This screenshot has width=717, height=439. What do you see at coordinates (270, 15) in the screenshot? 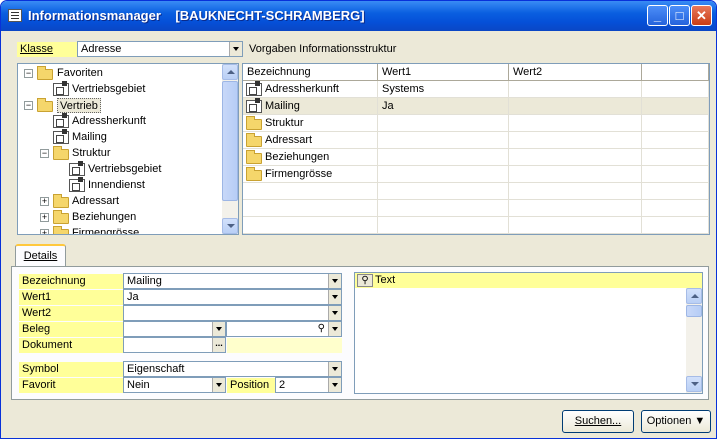
I see `window-subtitle: [BAUKNECHT-SCHRAMBERG]` at bounding box center [270, 15].